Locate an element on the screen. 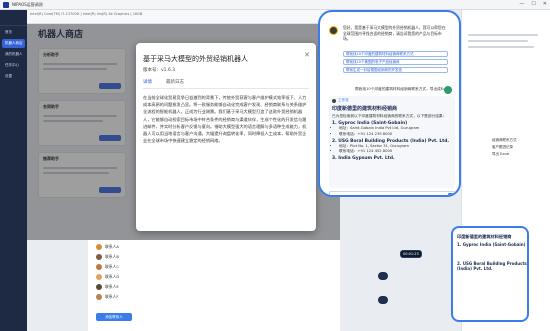 Image resolution: width=550 pixels, height=331 pixels. sidebar-brand is located at coordinates (13, 18).